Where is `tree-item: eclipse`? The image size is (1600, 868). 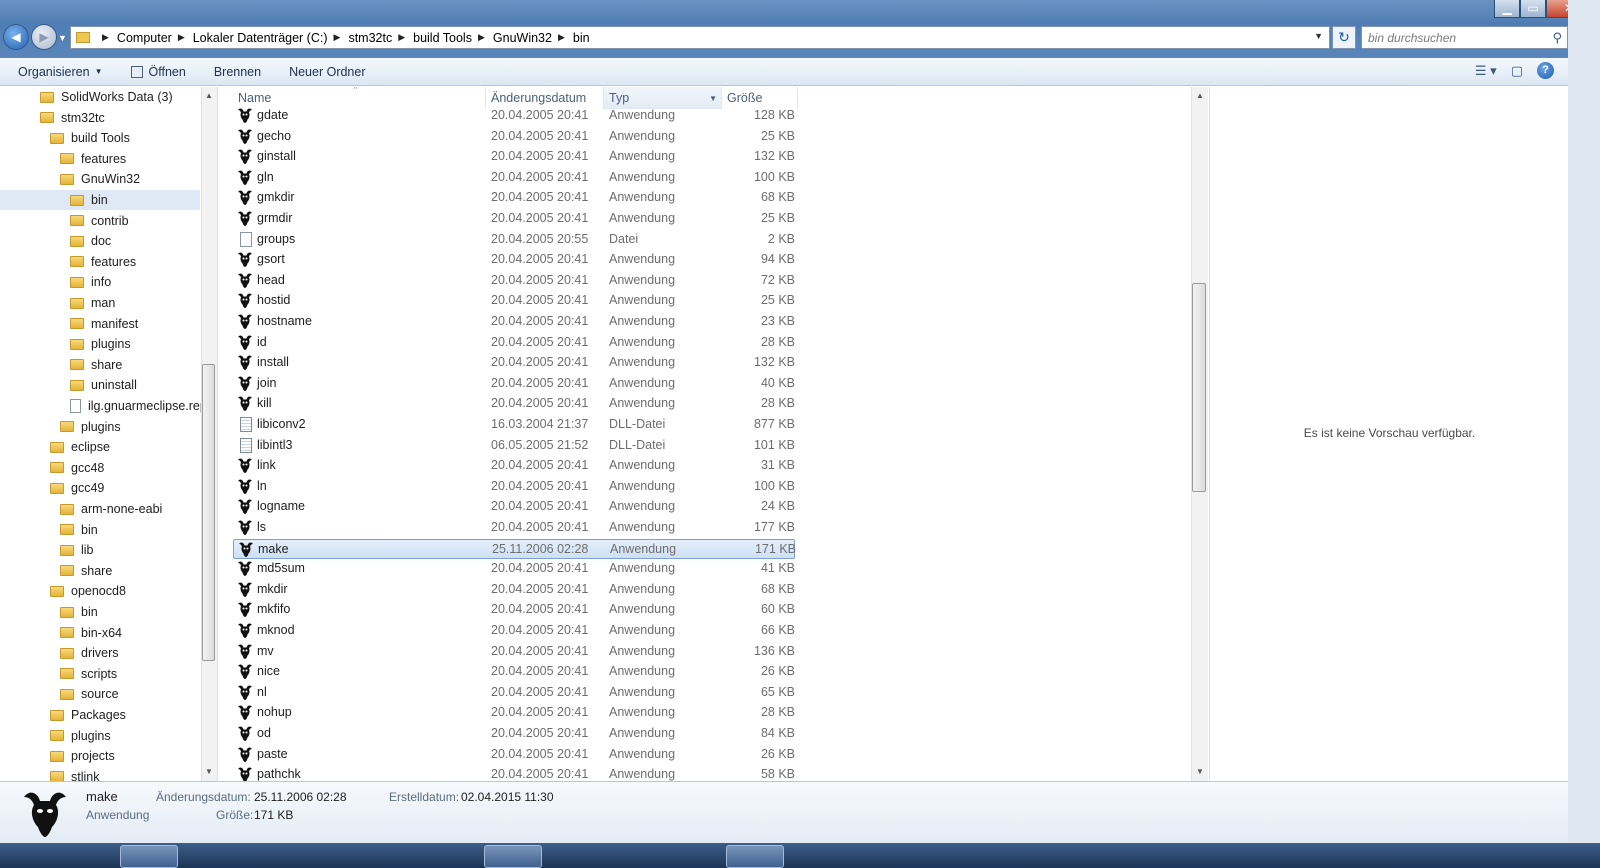 tree-item: eclipse is located at coordinates (100, 447).